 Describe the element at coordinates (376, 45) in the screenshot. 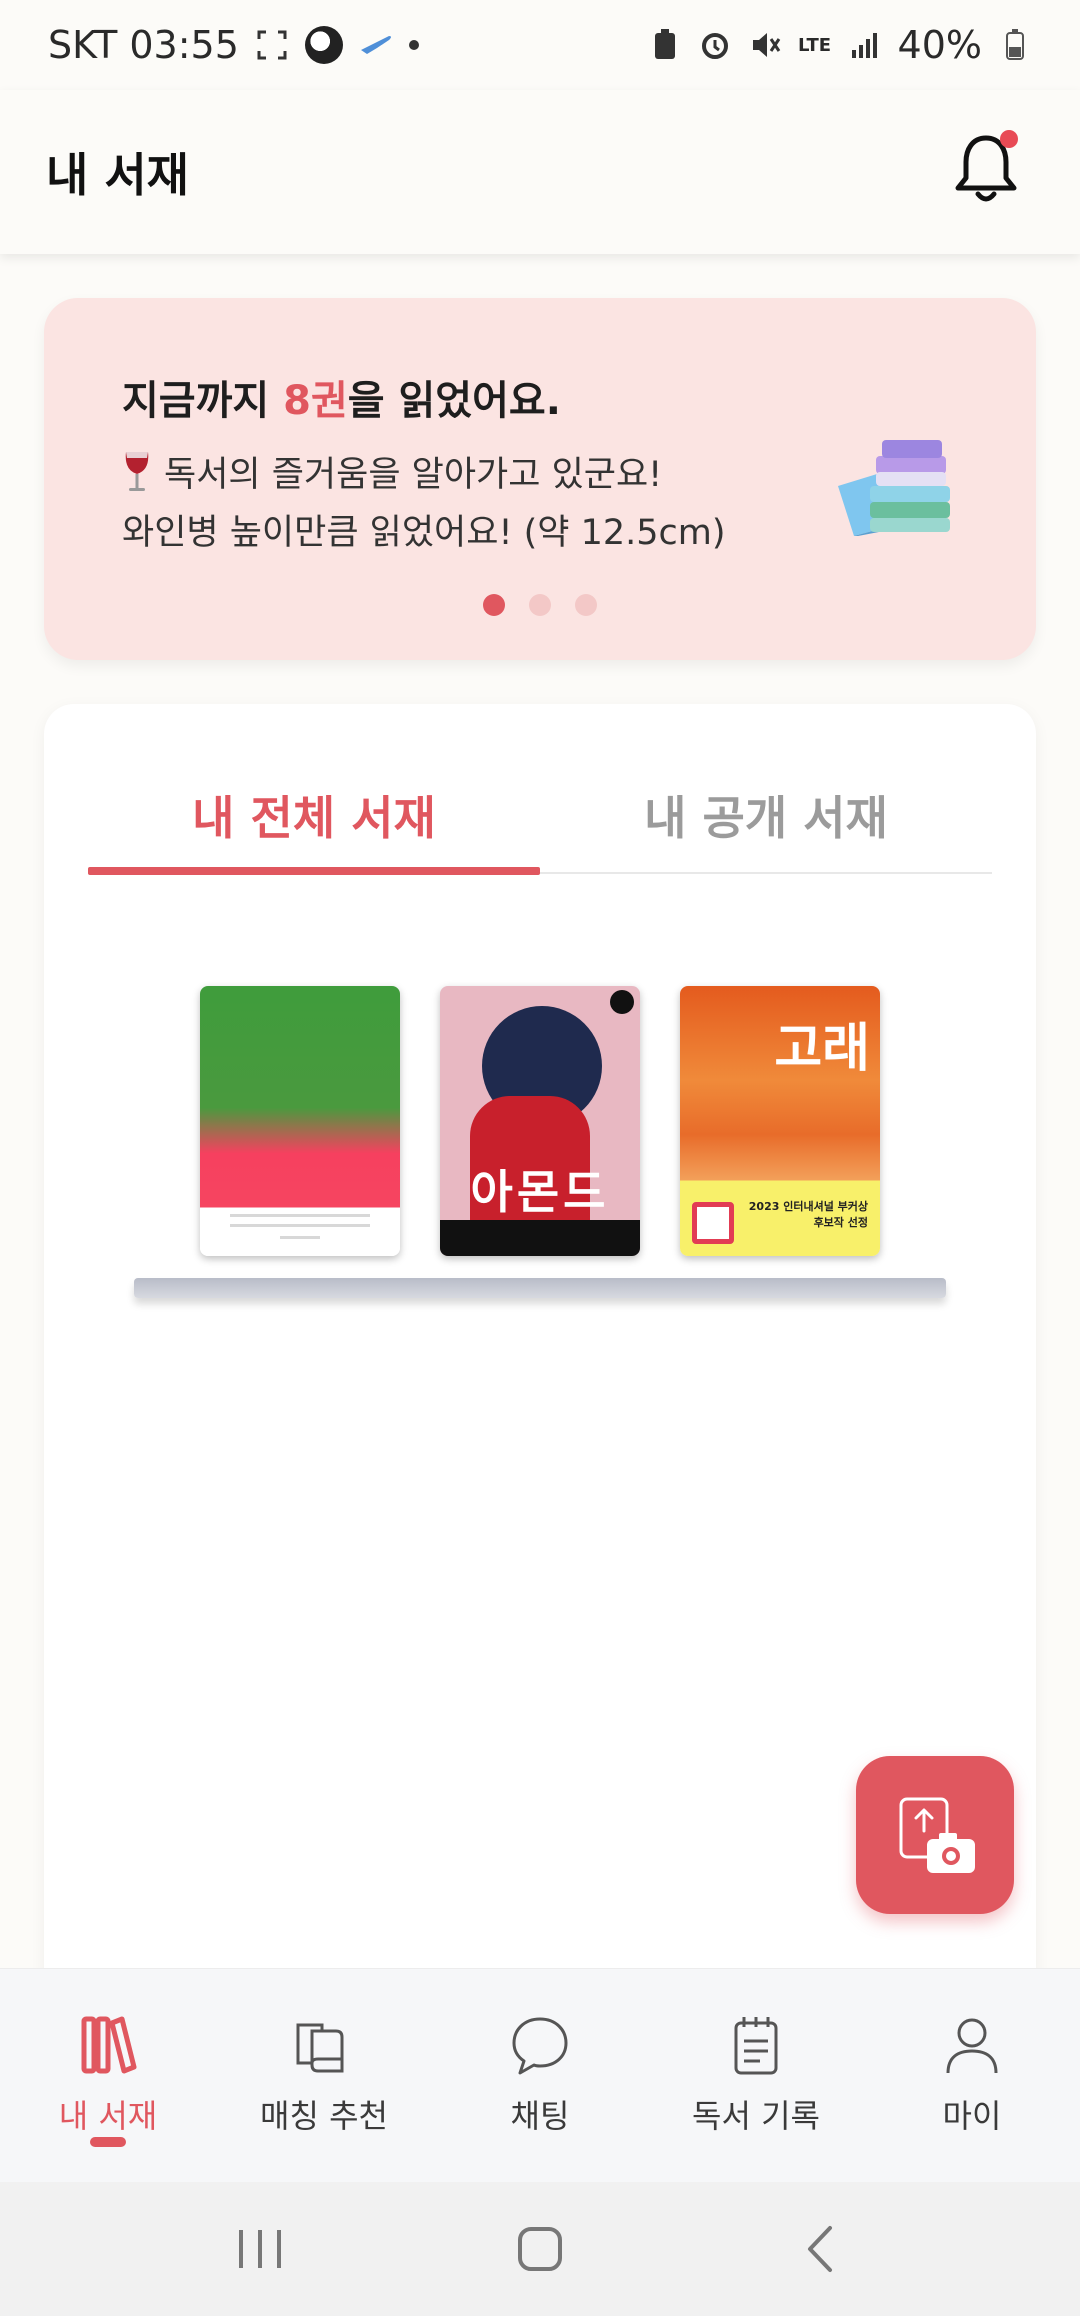

I see `airplane-icon` at that location.